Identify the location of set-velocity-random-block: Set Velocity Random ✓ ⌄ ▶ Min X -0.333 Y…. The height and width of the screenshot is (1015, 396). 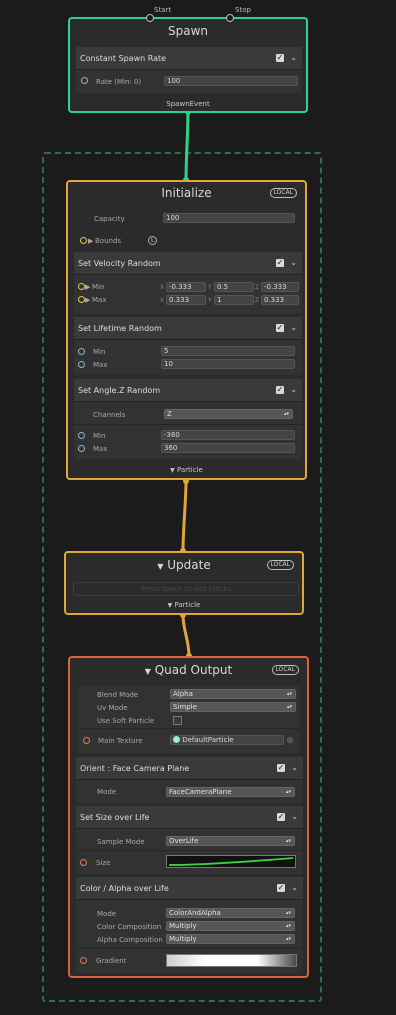
(188, 283).